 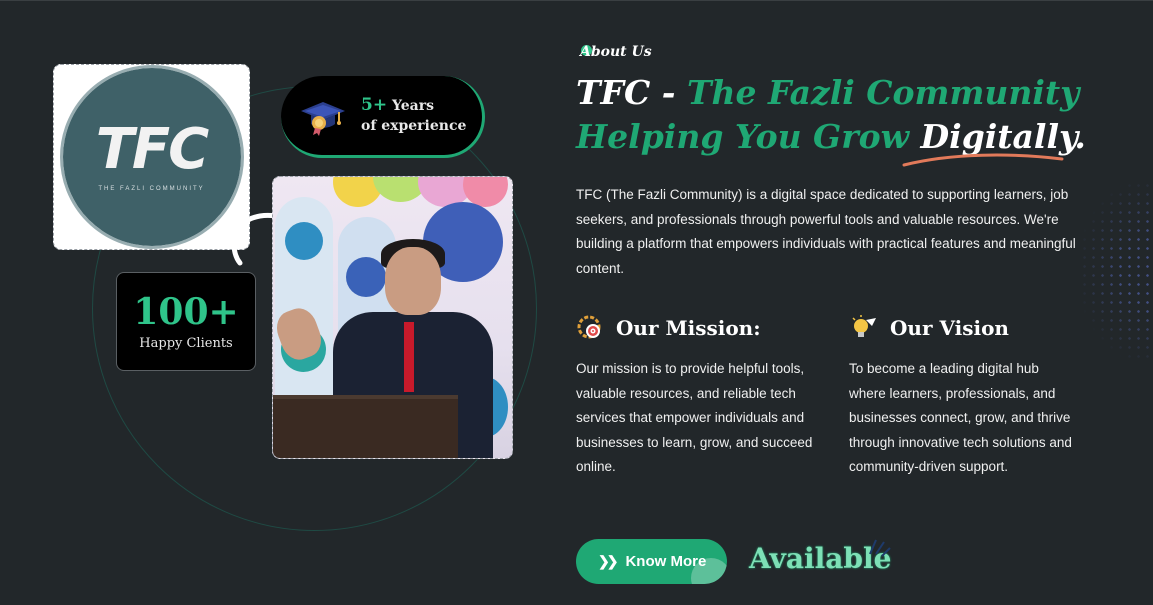 I want to click on happy-clients-card: 100+ Happy Clients, so click(x=186, y=321).